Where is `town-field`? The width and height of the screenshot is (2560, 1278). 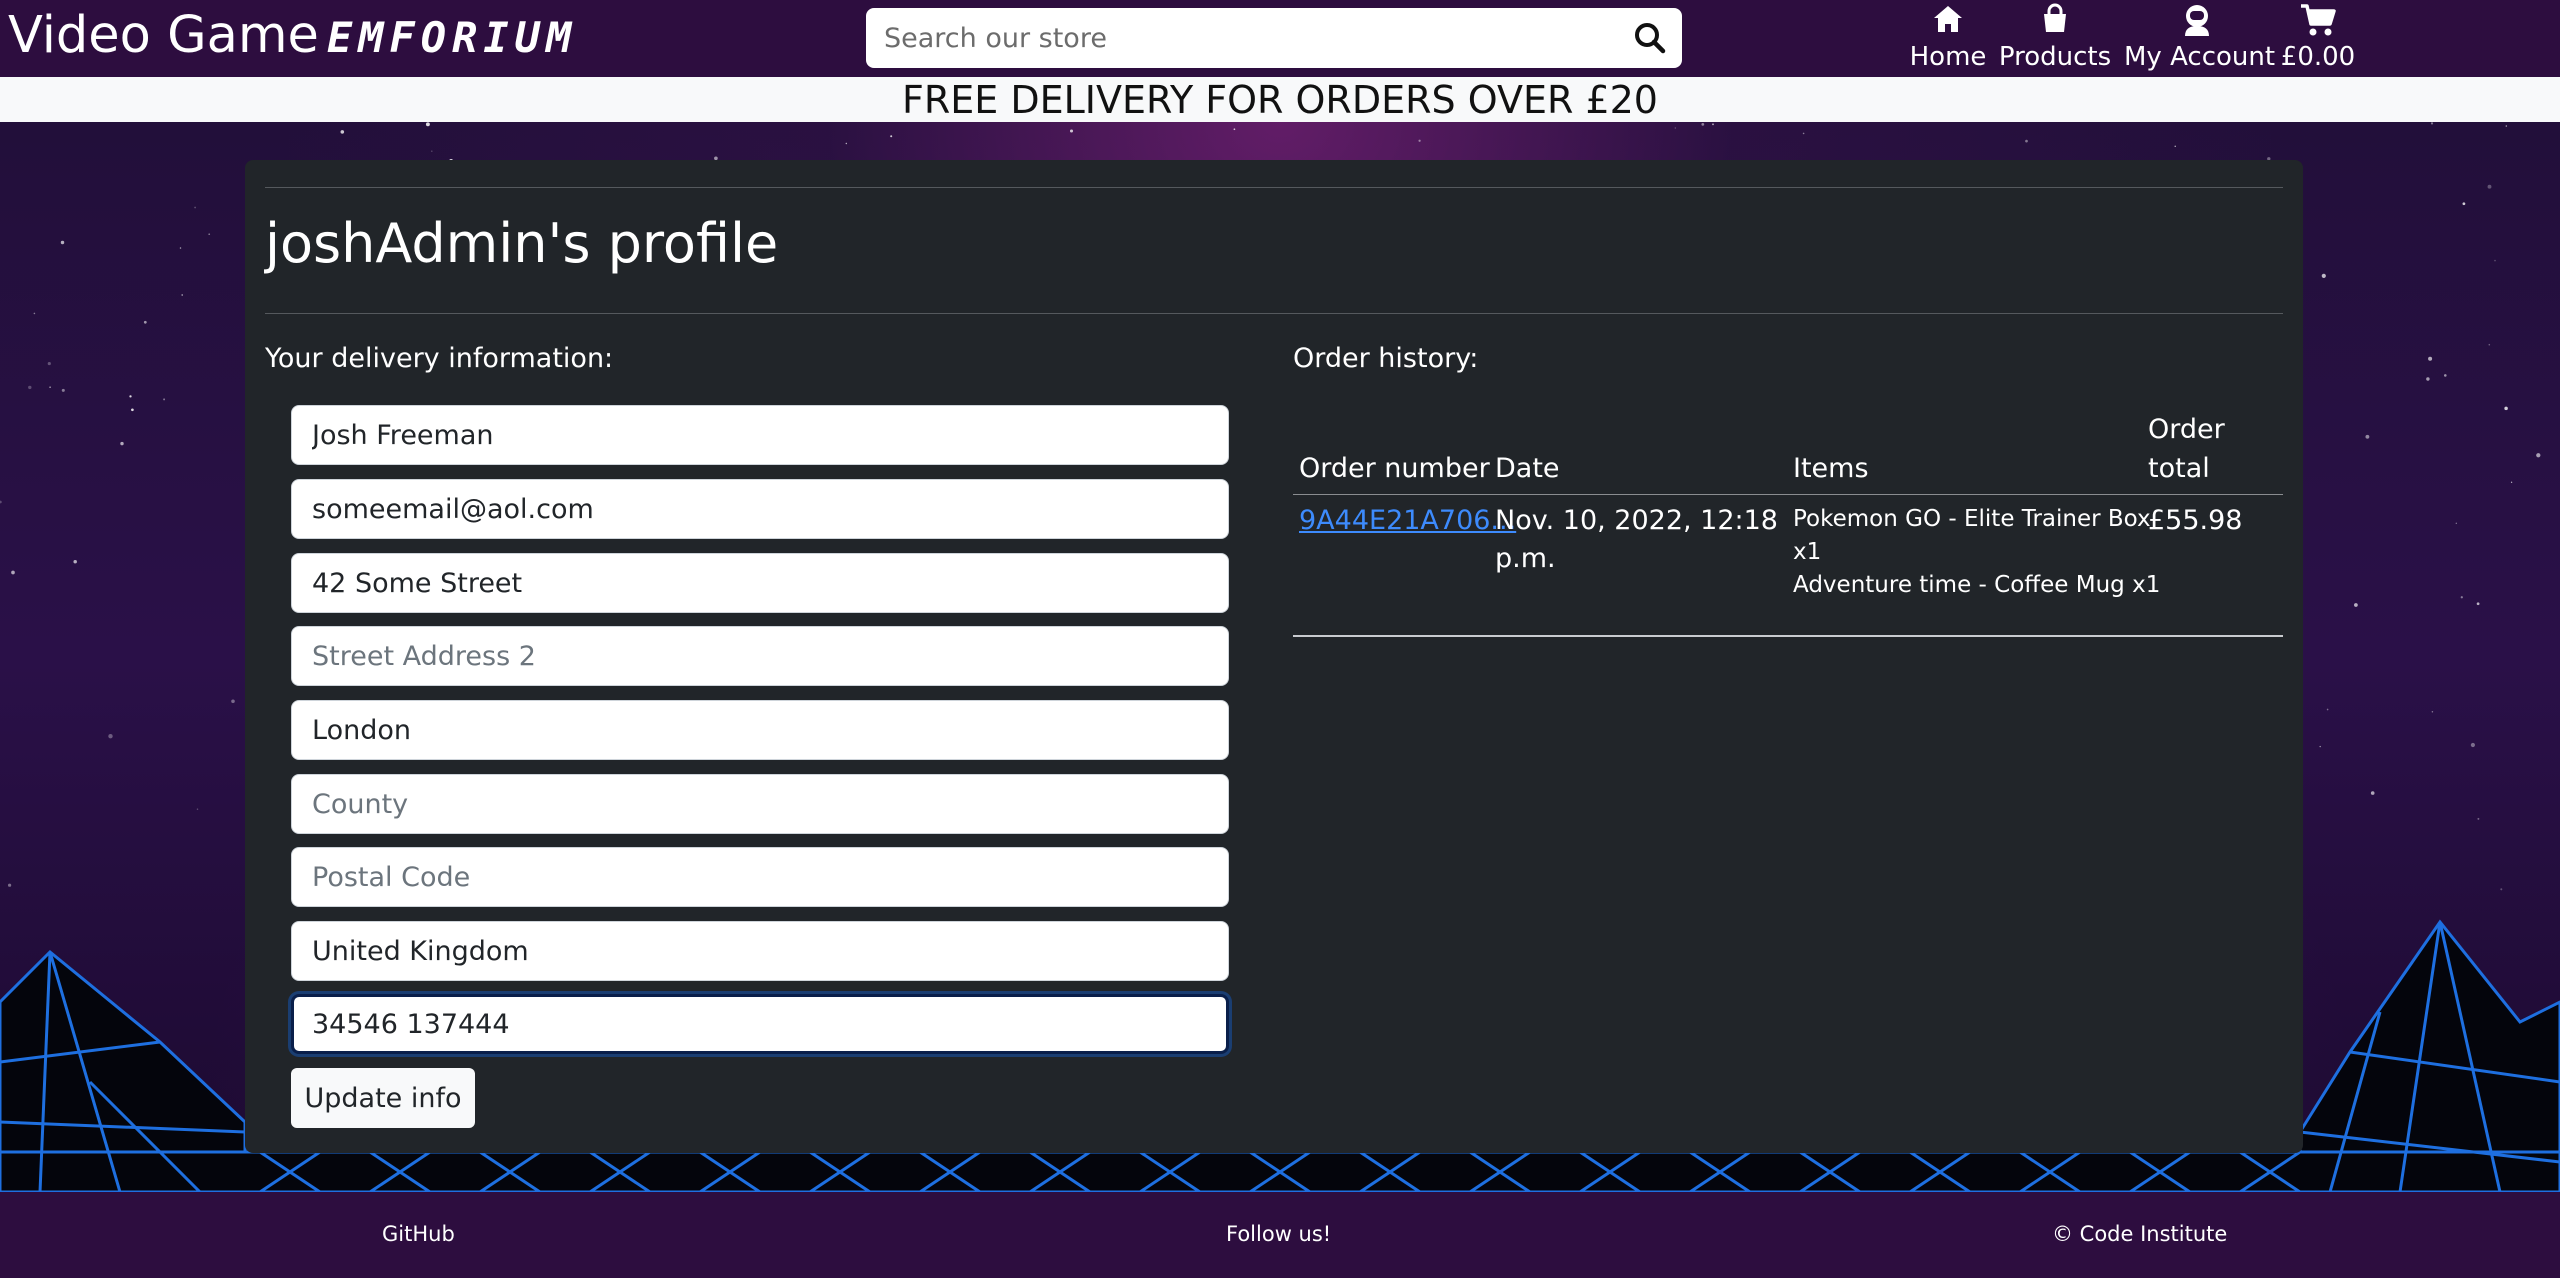
town-field is located at coordinates (760, 730).